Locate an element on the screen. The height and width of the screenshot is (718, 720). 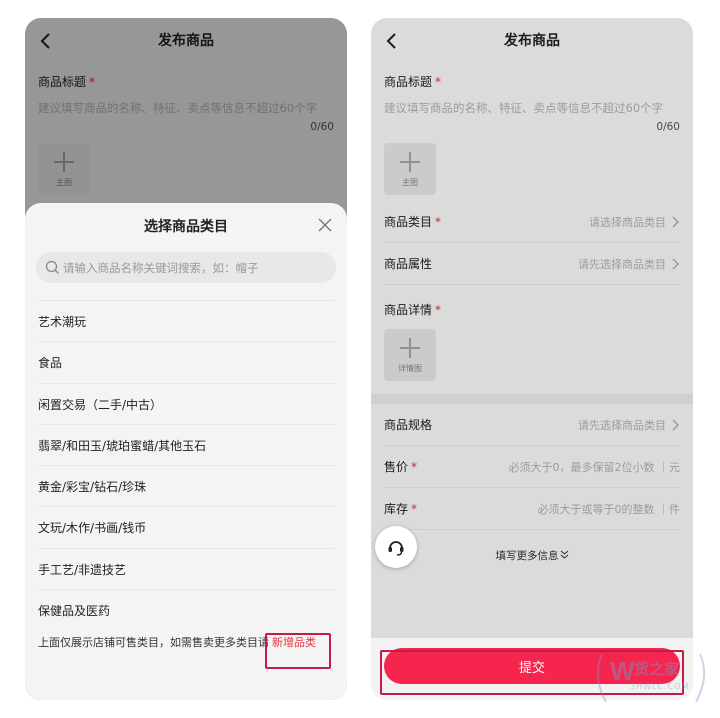
headset-icon is located at coordinates (396, 548).